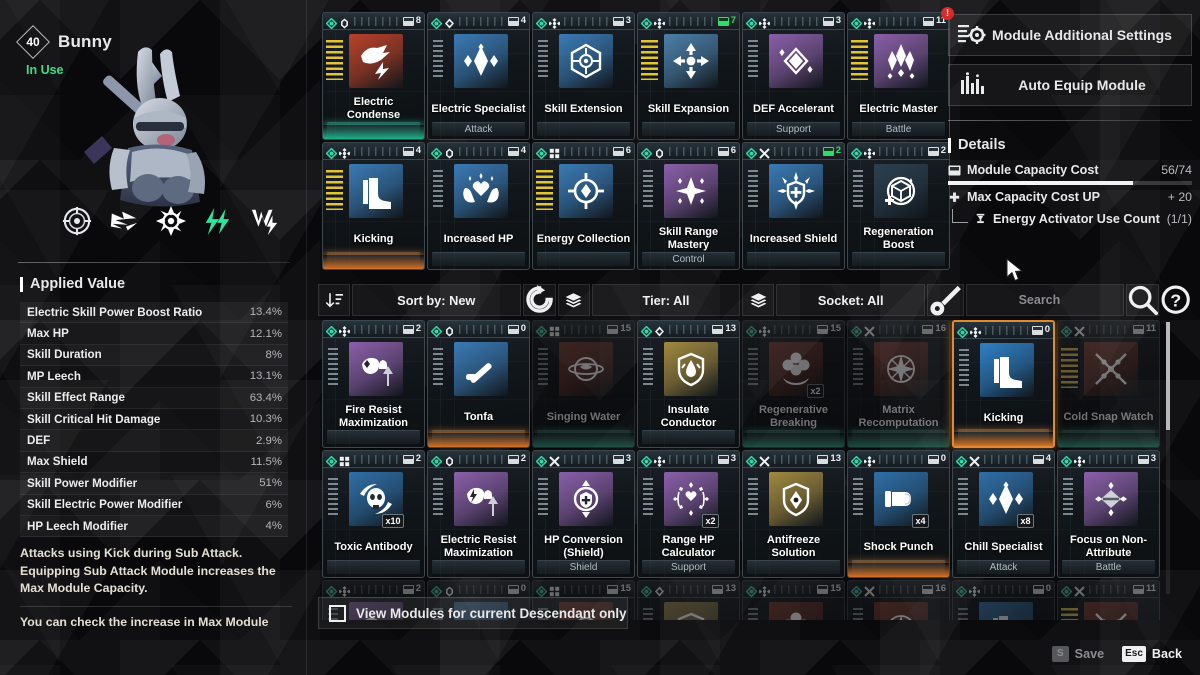 Image resolution: width=1200 pixels, height=675 pixels. Describe the element at coordinates (936, 151) in the screenshot. I see `capacity-cost-badge: 2` at that location.